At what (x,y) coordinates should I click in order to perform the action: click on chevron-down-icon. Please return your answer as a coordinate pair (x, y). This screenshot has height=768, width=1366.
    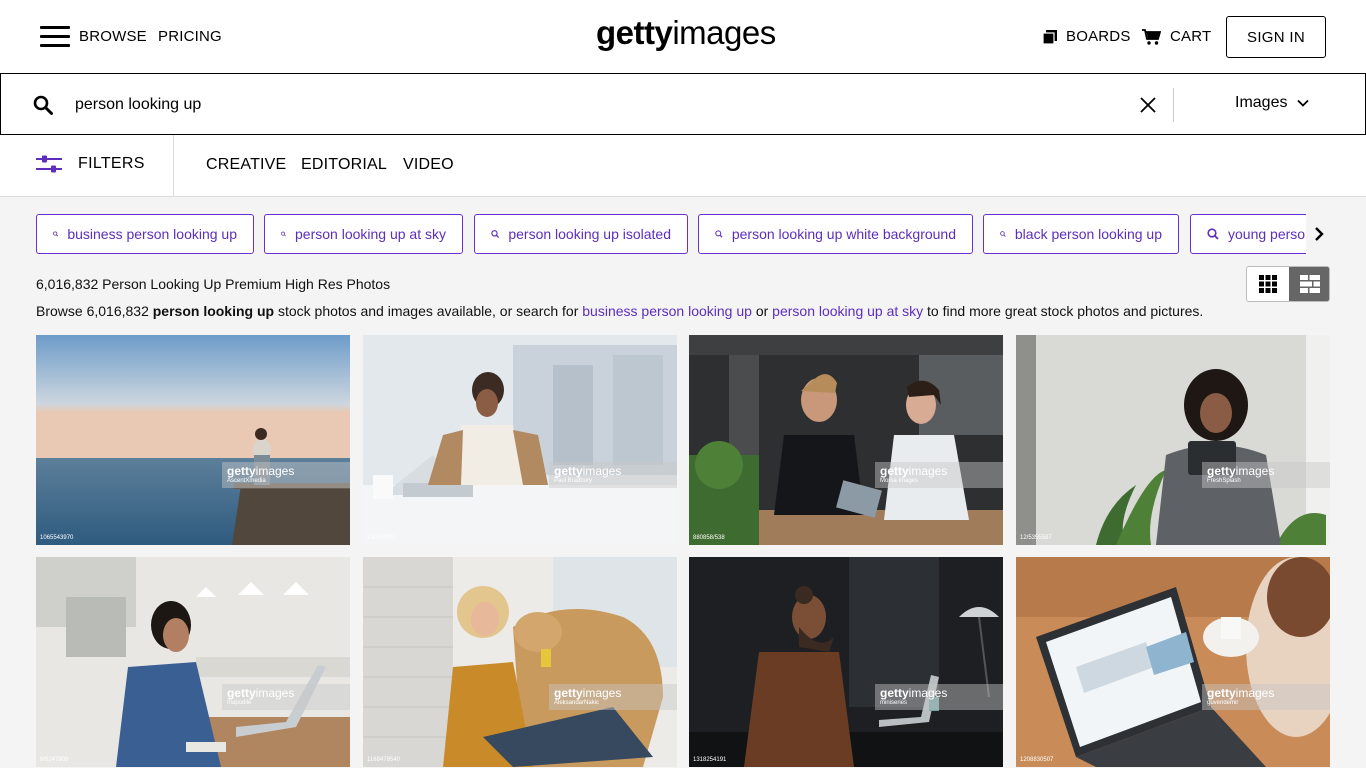
    Looking at the image, I should click on (1303, 103).